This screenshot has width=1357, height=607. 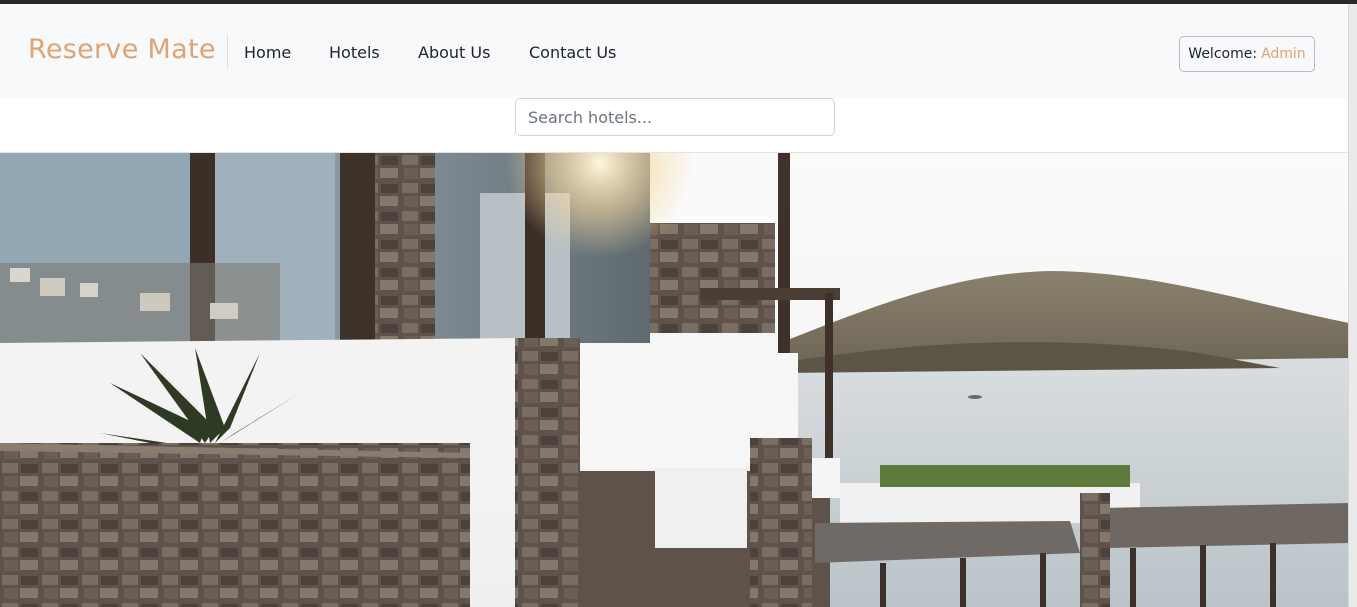 I want to click on welcome-user-button: Welcome: Admin, so click(x=1247, y=54).